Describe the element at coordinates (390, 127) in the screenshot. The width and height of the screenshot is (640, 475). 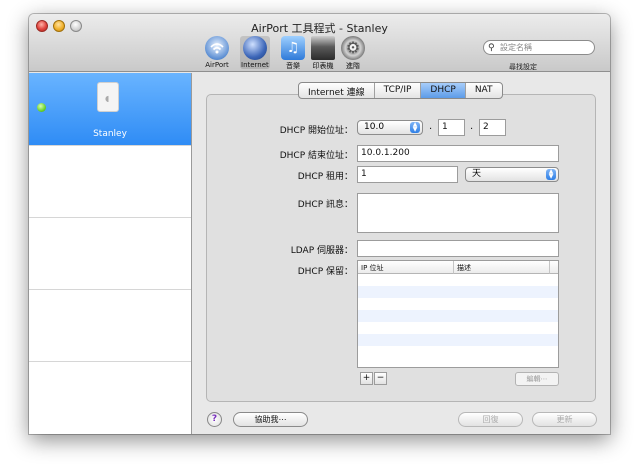
I see `dhcp-start-prefix-popup: 10.0 ▲ ▼` at that location.